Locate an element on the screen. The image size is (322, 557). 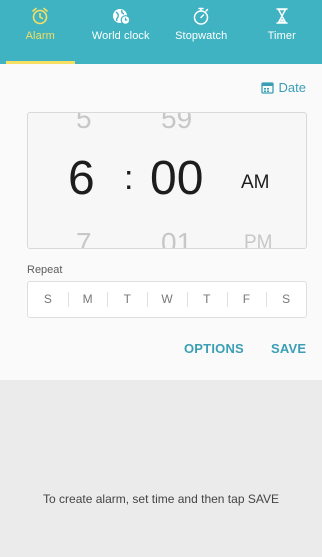
tab-alarm-label: Alarm is located at coordinates (40, 36).